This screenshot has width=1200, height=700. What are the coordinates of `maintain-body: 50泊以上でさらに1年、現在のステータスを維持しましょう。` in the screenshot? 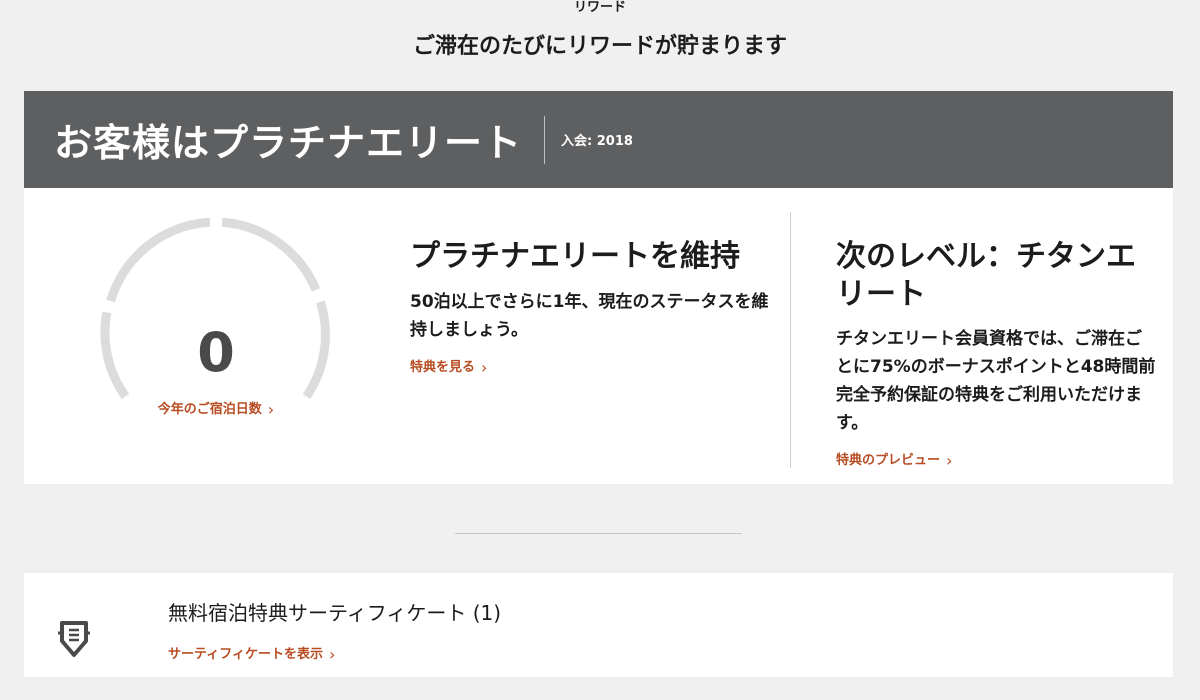 It's located at (589, 315).